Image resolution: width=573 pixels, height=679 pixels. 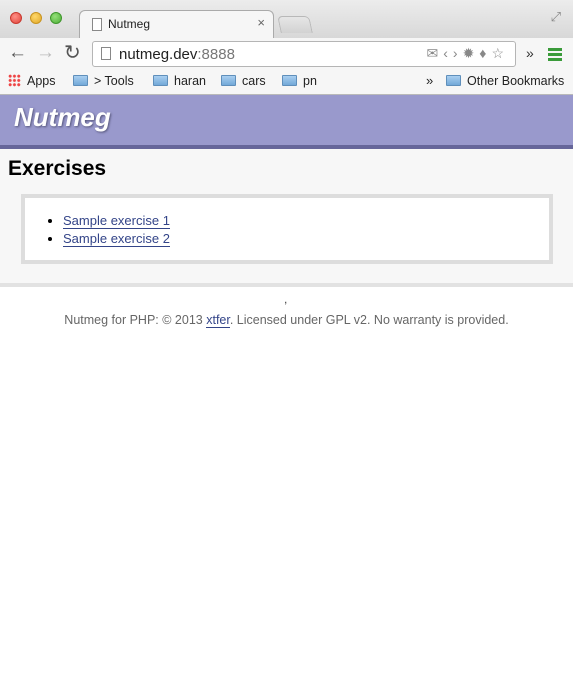 What do you see at coordinates (16, 18) in the screenshot?
I see `close-window-button` at bounding box center [16, 18].